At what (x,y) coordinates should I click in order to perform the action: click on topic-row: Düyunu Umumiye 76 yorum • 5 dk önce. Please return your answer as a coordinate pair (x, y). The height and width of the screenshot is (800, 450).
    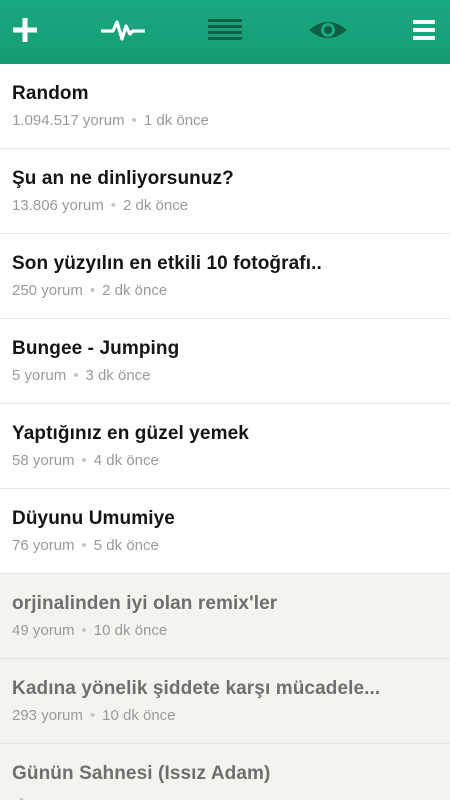
    Looking at the image, I should click on (225, 531).